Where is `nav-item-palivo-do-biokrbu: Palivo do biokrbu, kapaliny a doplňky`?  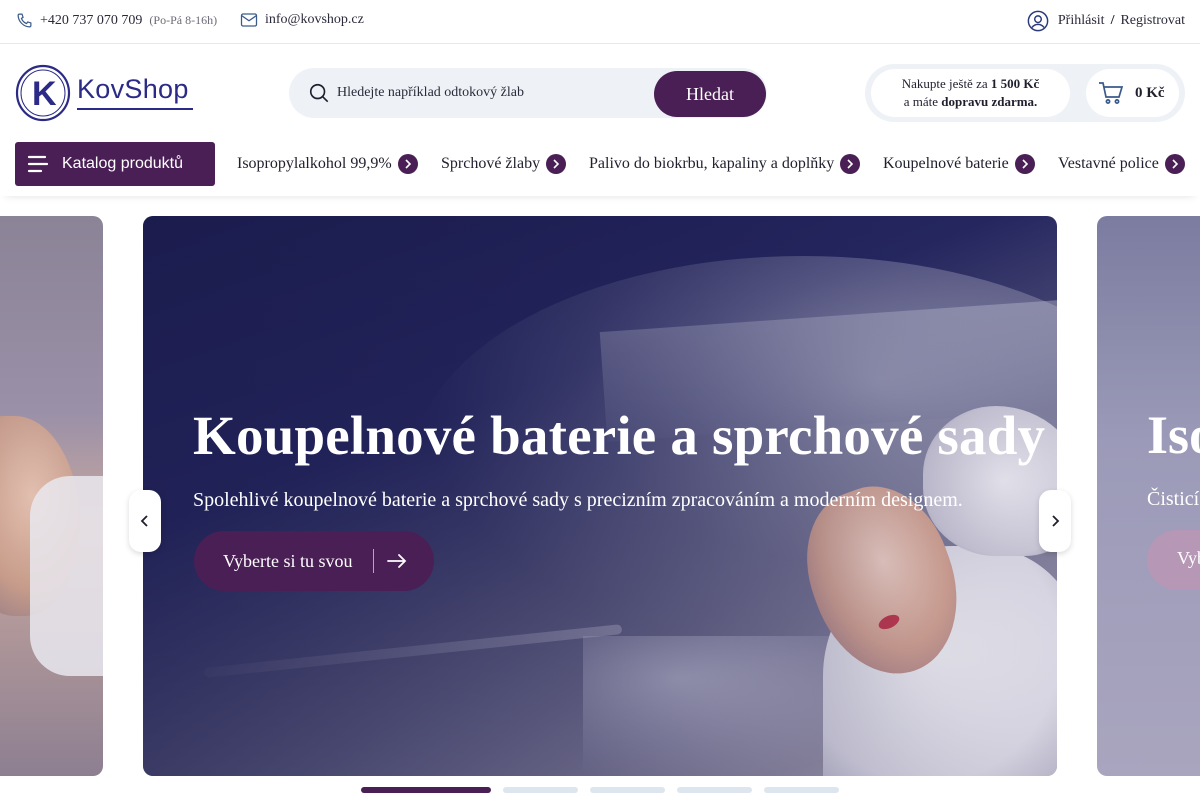 nav-item-palivo-do-biokrbu: Palivo do biokrbu, kapaliny a doplňky is located at coordinates (725, 164).